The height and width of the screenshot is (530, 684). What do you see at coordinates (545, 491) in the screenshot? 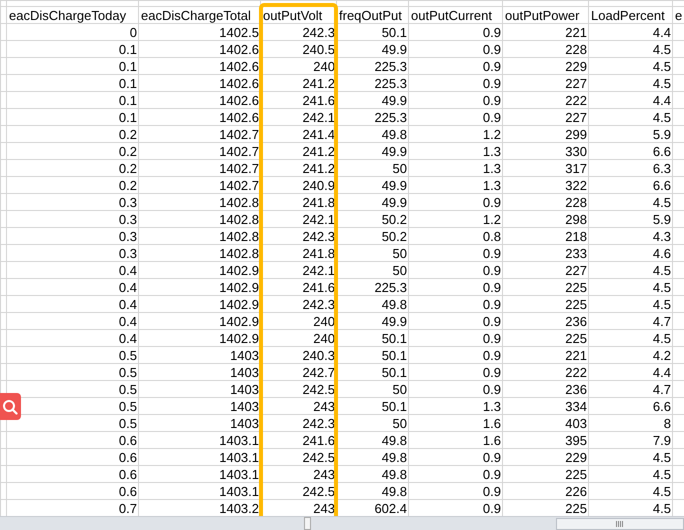
I see `table-cell: 226` at bounding box center [545, 491].